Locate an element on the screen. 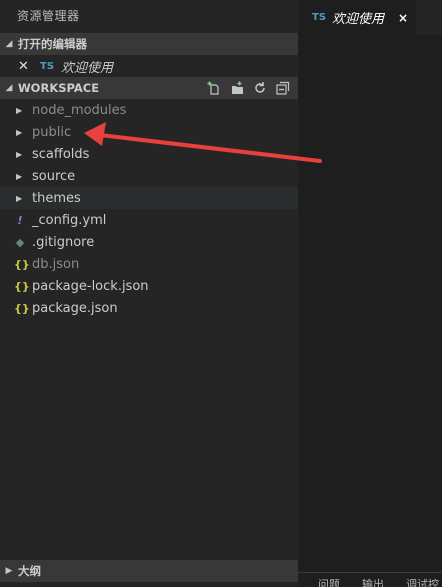 This screenshot has height=587, width=442. collapse-all-icon is located at coordinates (283, 88).